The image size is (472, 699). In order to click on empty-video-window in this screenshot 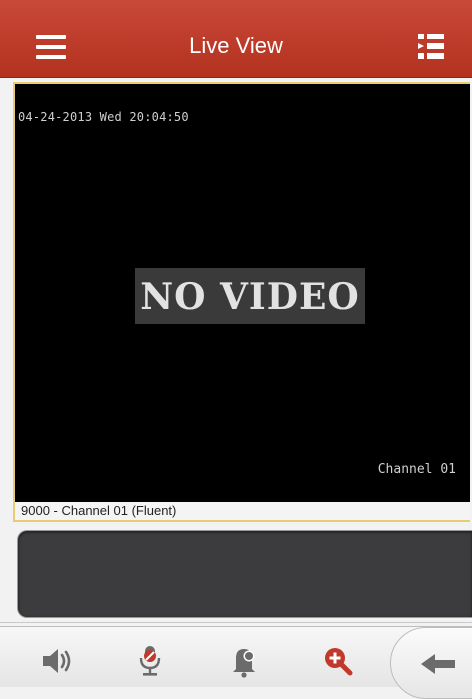, I will do `click(244, 574)`.